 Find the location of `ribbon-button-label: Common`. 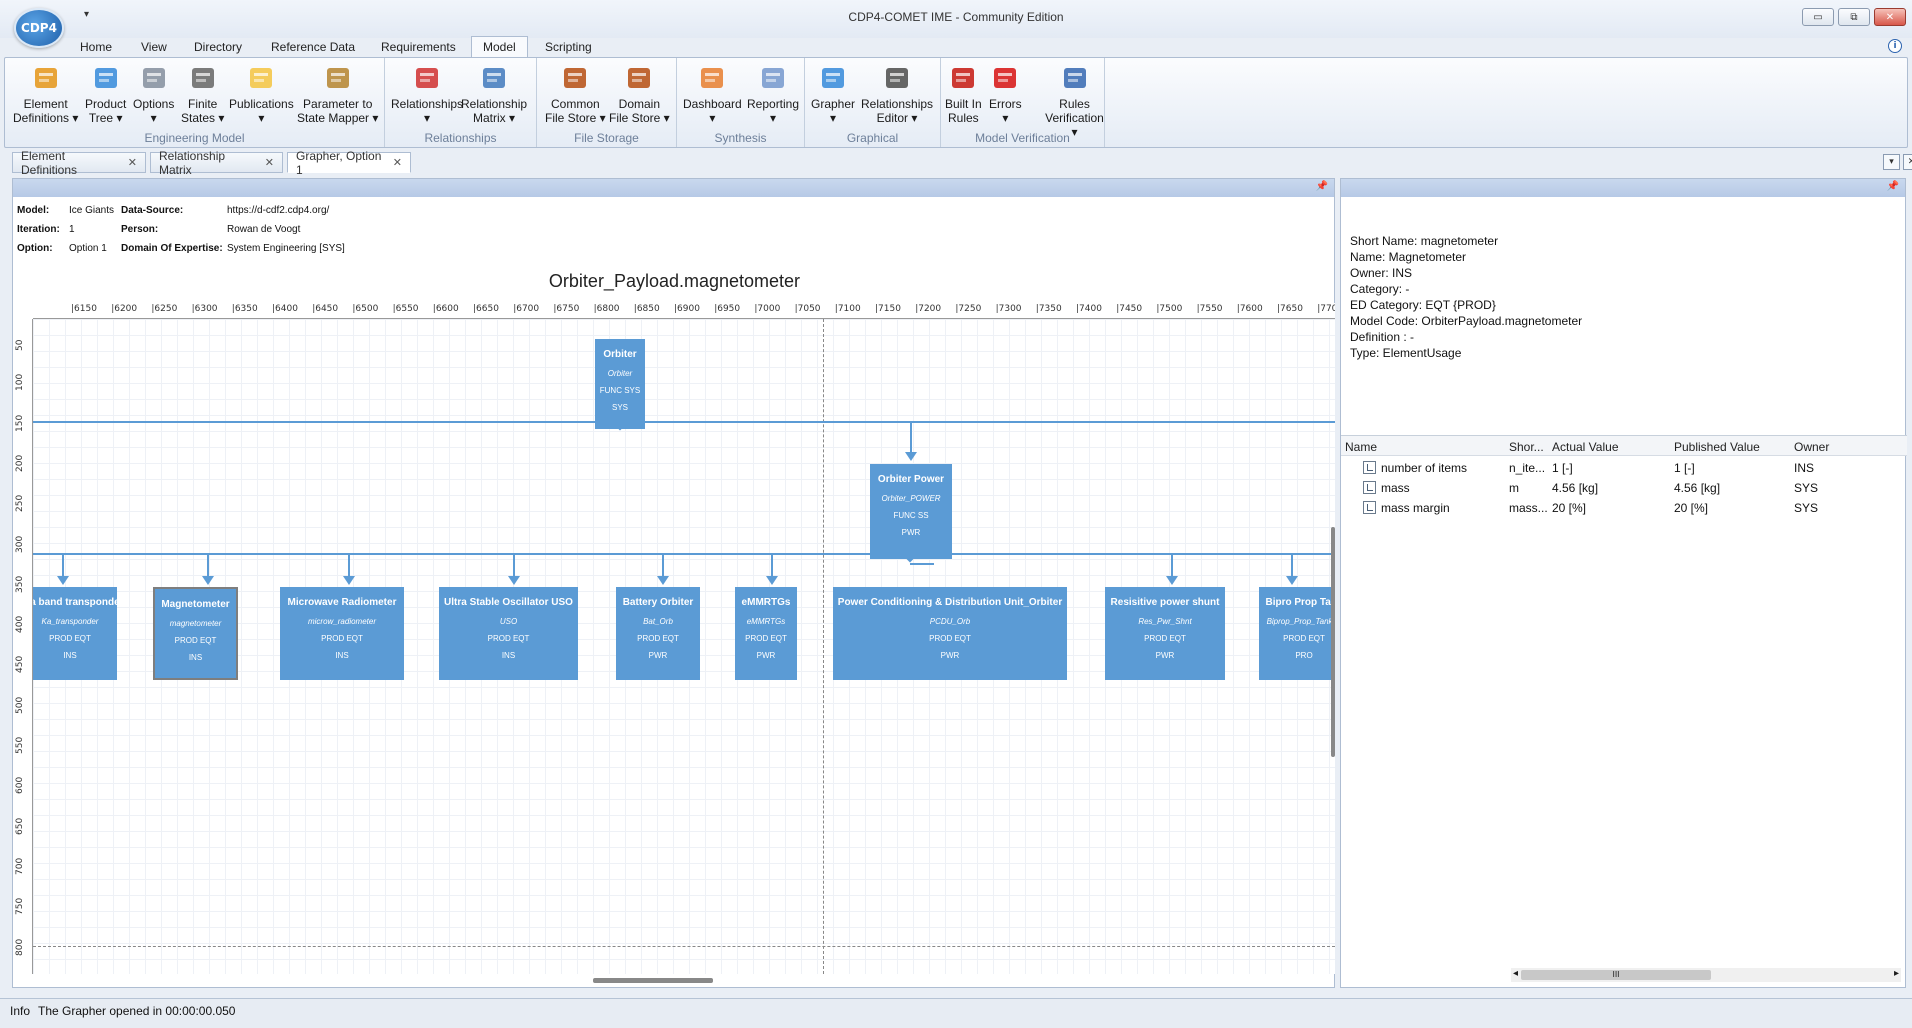

ribbon-button-label: Common is located at coordinates (575, 104).